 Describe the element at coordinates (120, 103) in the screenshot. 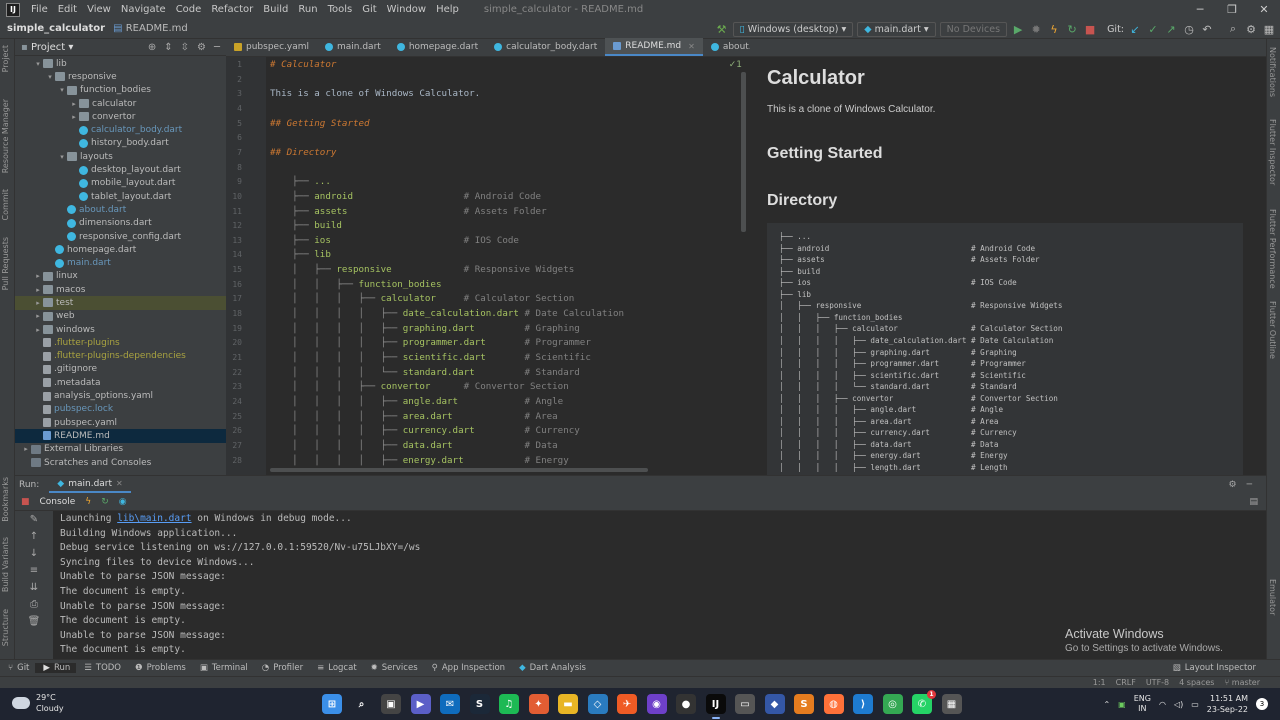

I see `tree-node: ▸ calculator` at that location.